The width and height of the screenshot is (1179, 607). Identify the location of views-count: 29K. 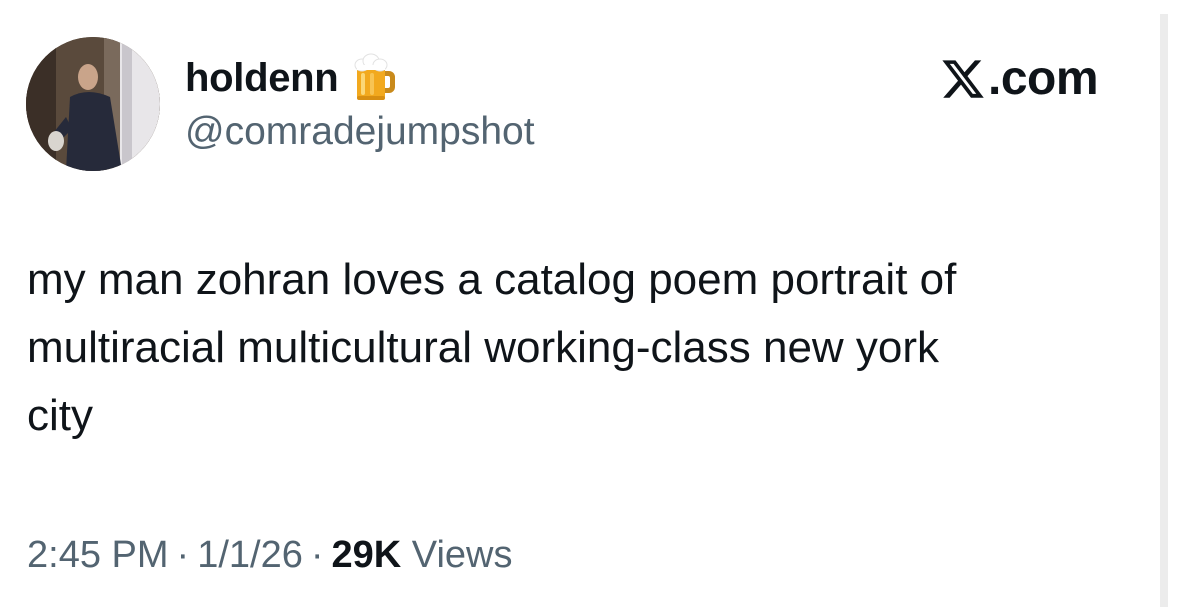
(367, 555).